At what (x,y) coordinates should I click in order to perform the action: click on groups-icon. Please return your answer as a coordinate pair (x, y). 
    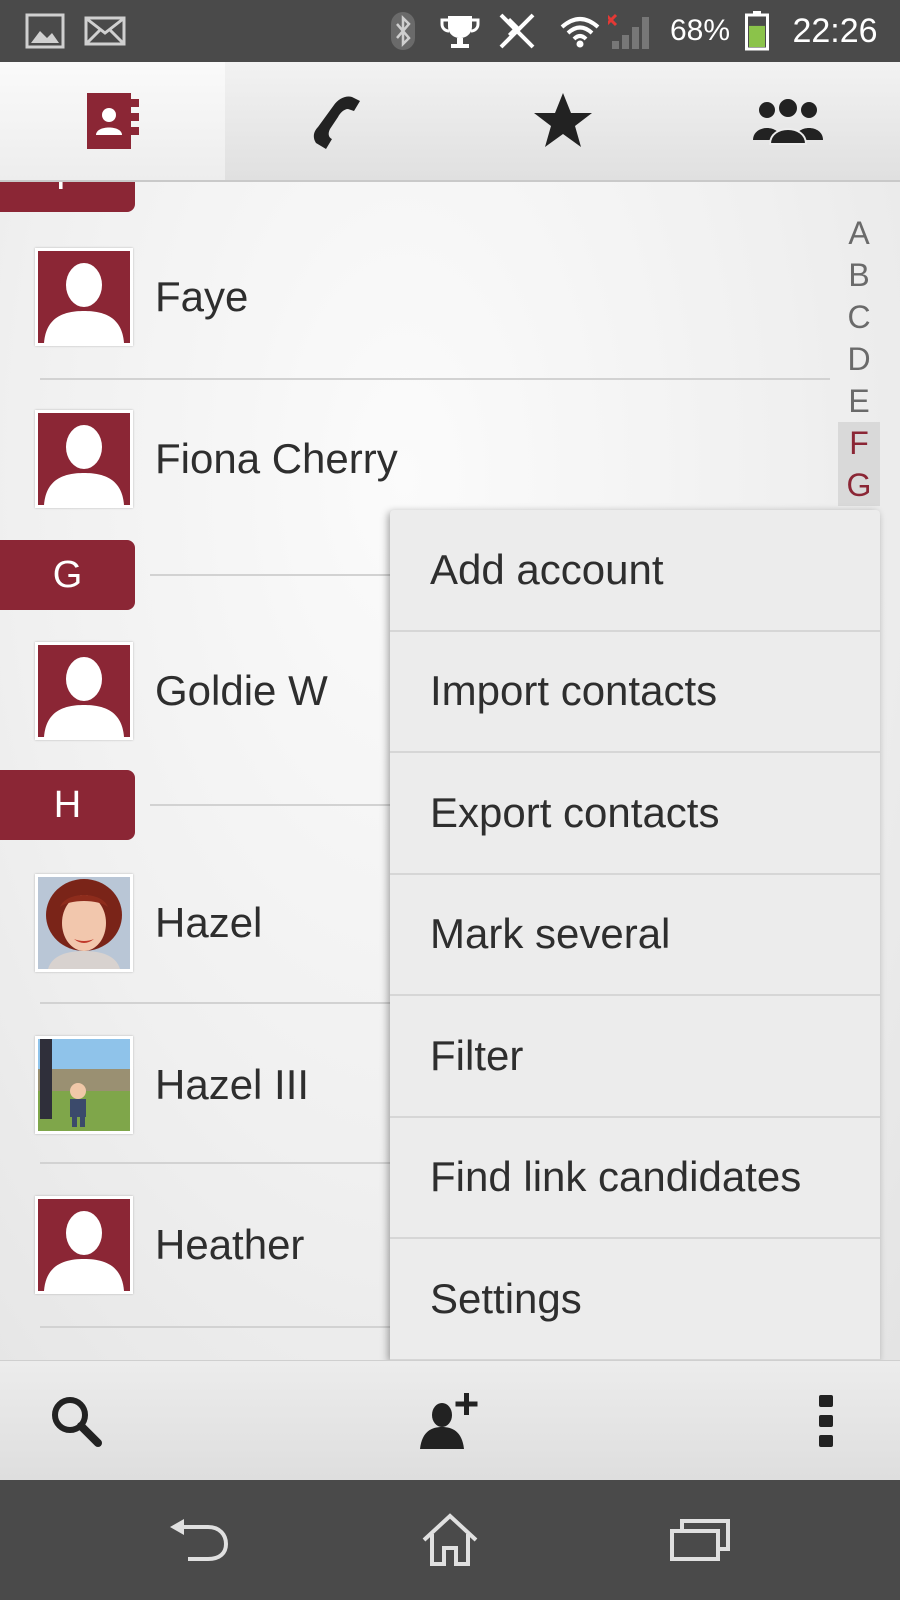
    Looking at the image, I should click on (787, 121).